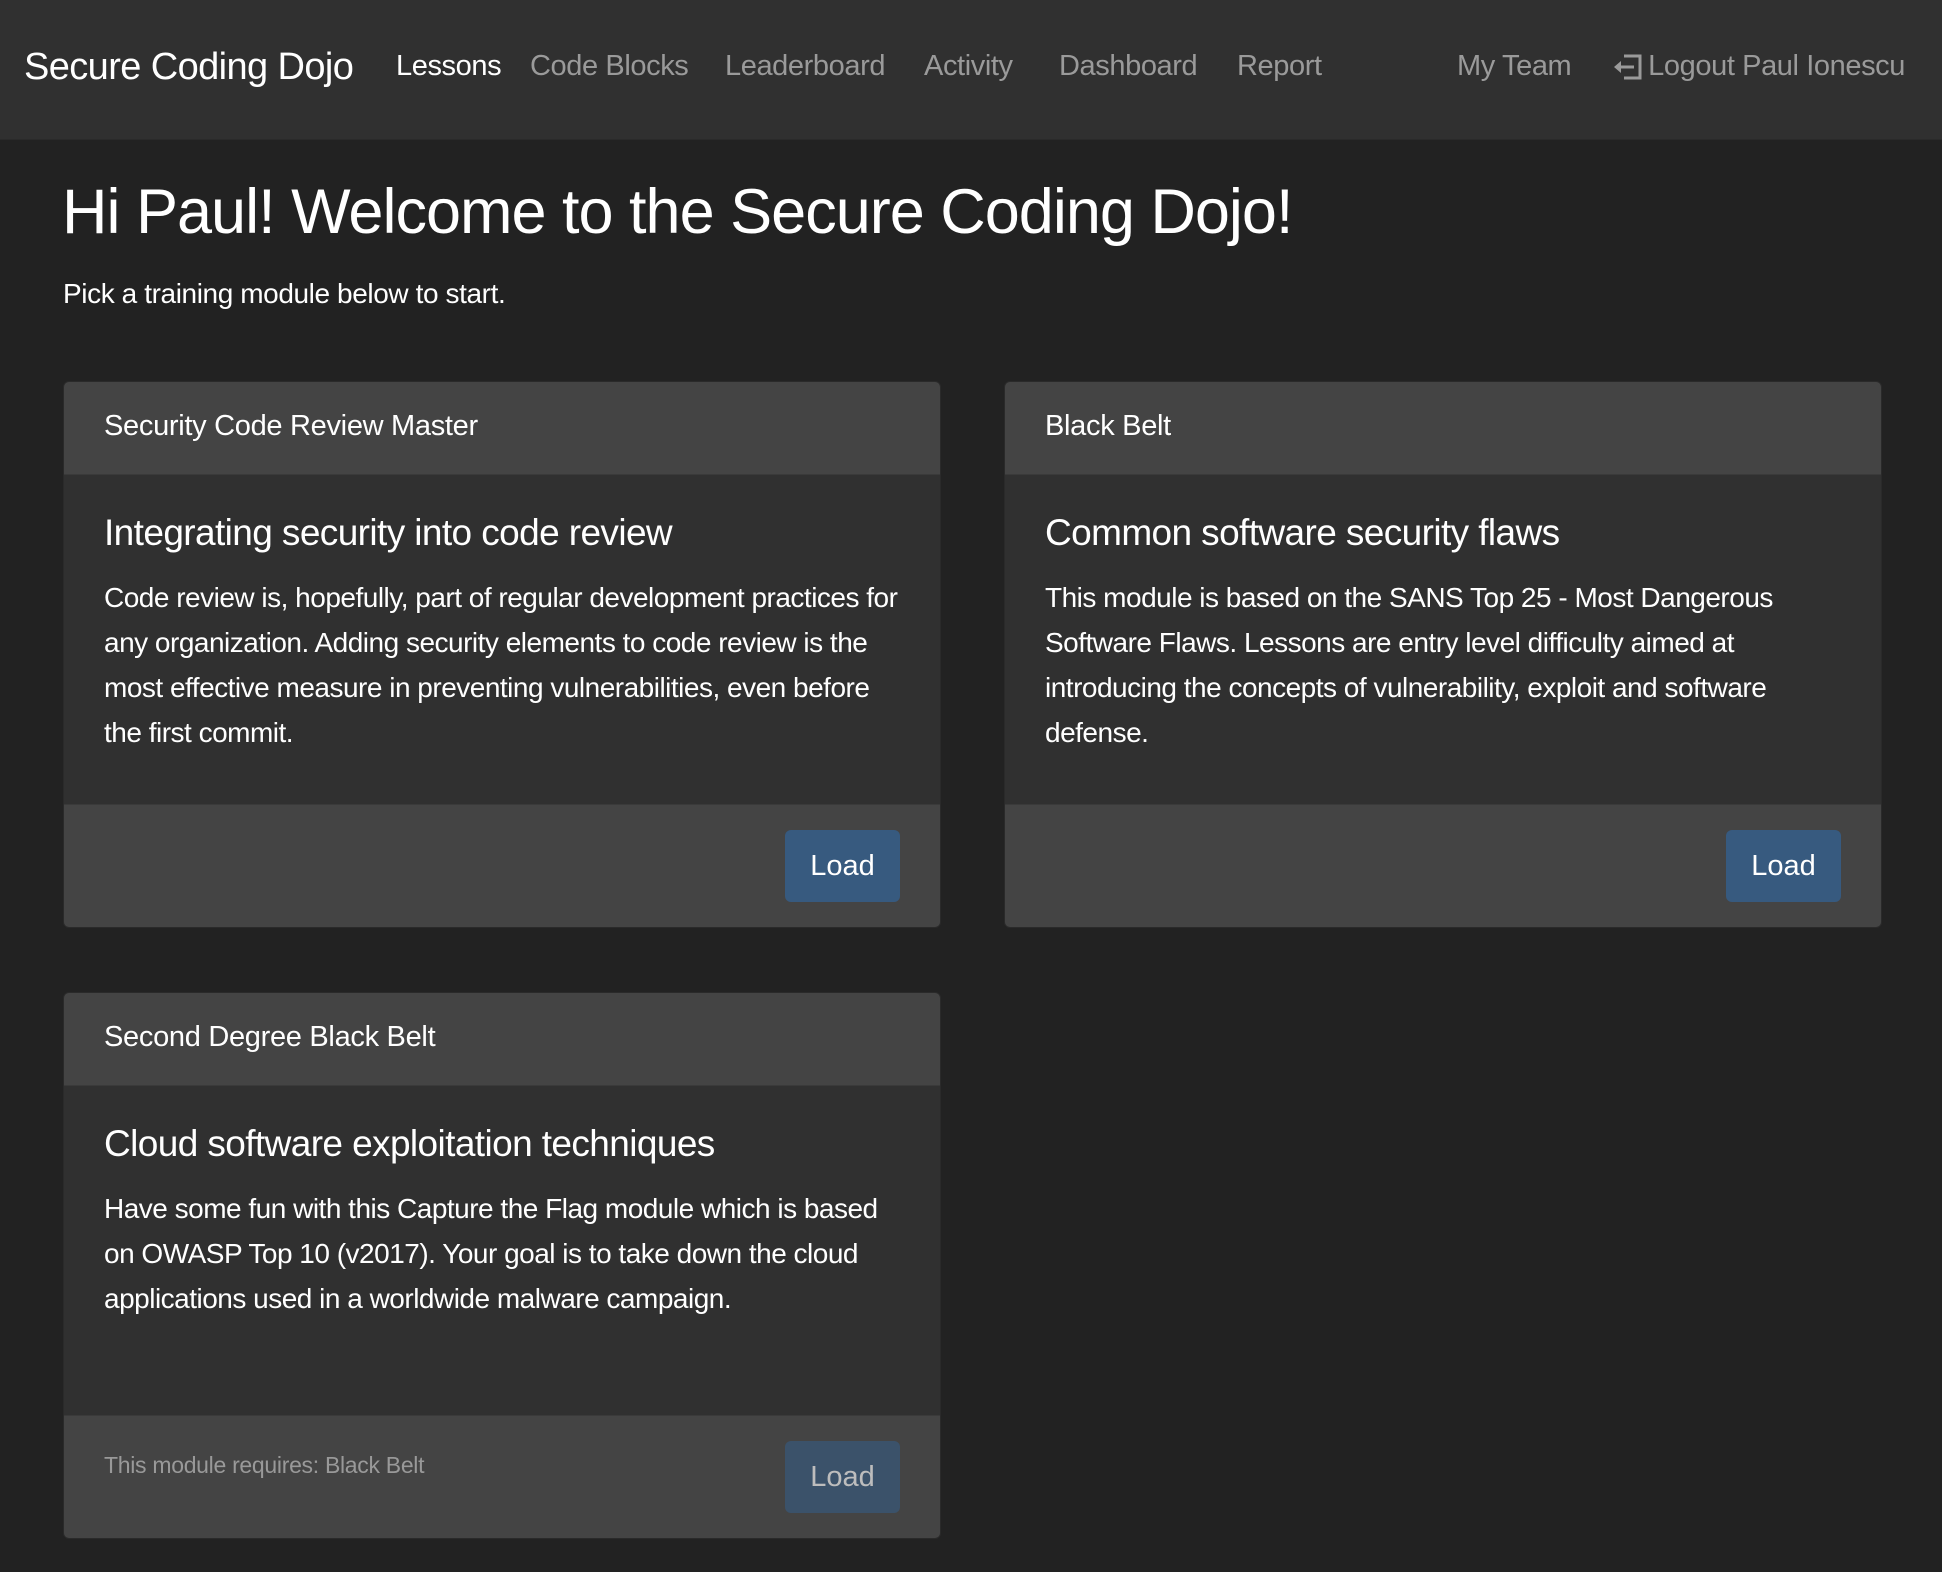 The height and width of the screenshot is (1572, 1942). What do you see at coordinates (842, 1477) in the screenshot?
I see `load-button-disabled: Load` at bounding box center [842, 1477].